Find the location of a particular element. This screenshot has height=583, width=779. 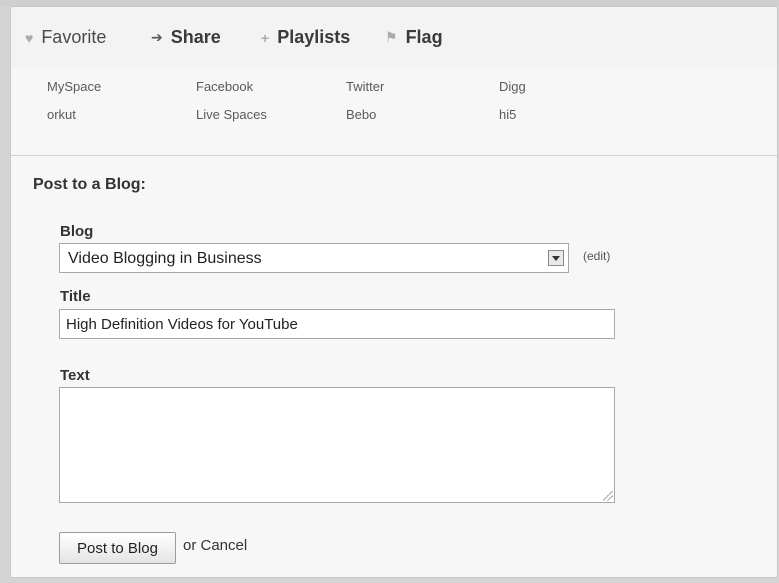

text-label: Text is located at coordinates (75, 375).